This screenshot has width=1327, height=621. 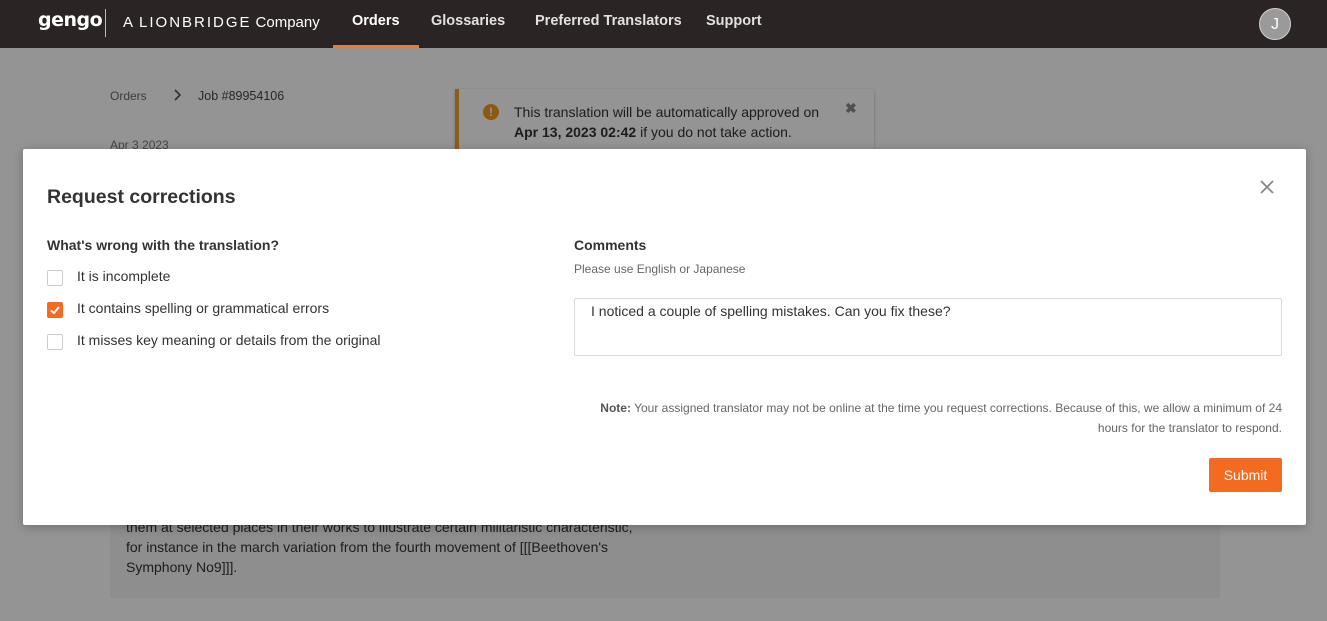 What do you see at coordinates (660, 269) in the screenshot?
I see `comments-hint: Please use English or Japanese` at bounding box center [660, 269].